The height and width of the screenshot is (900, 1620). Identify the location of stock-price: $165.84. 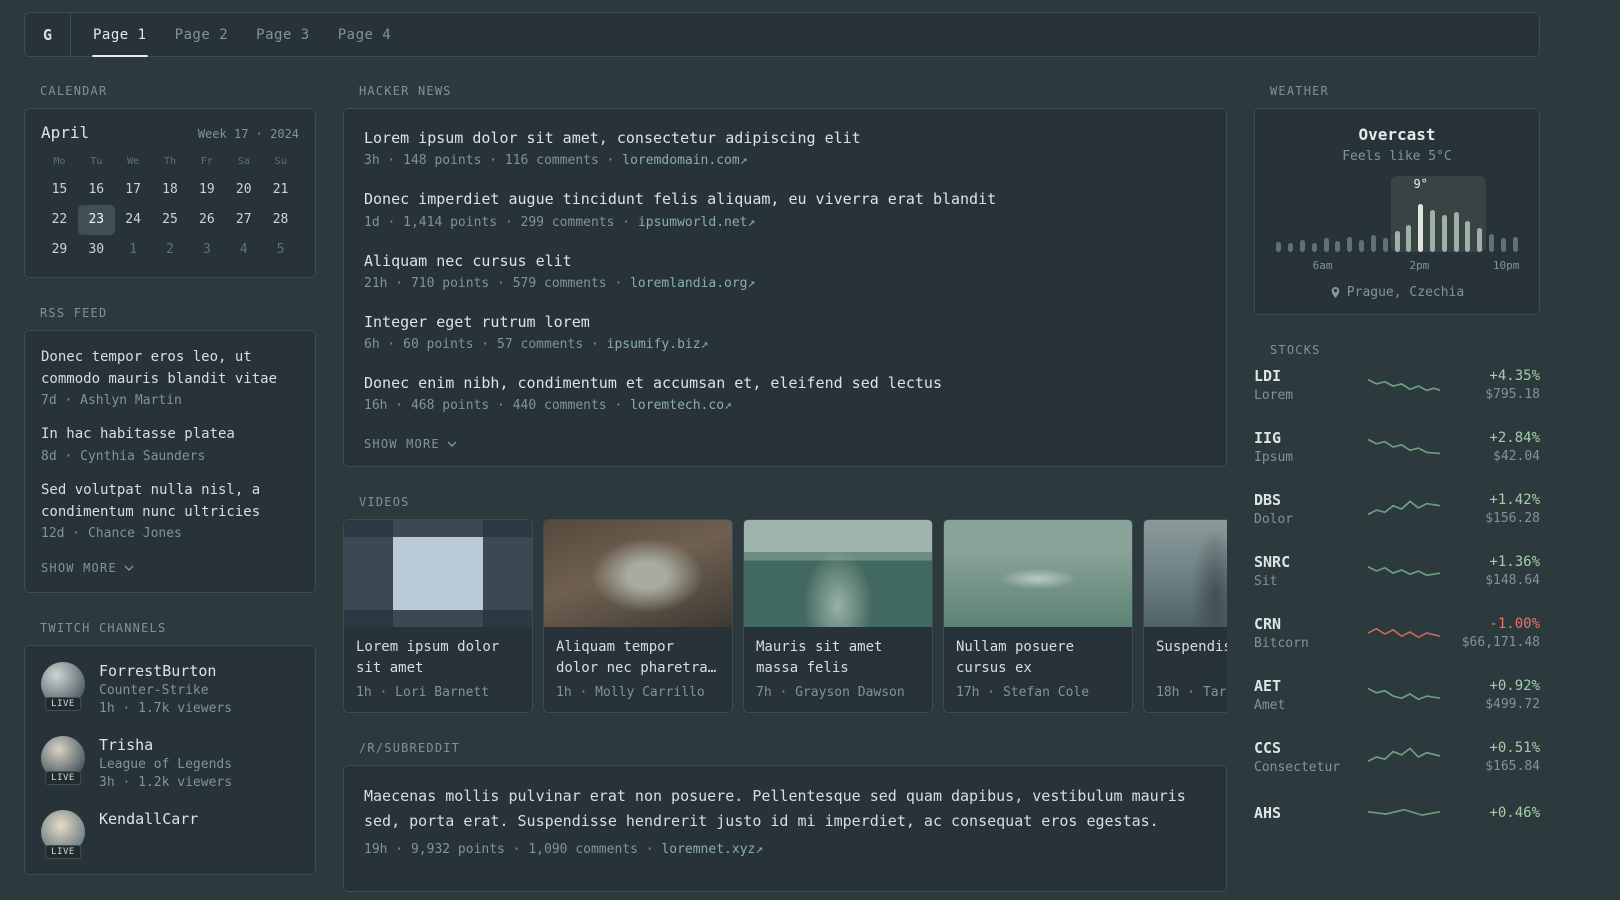
(1512, 766).